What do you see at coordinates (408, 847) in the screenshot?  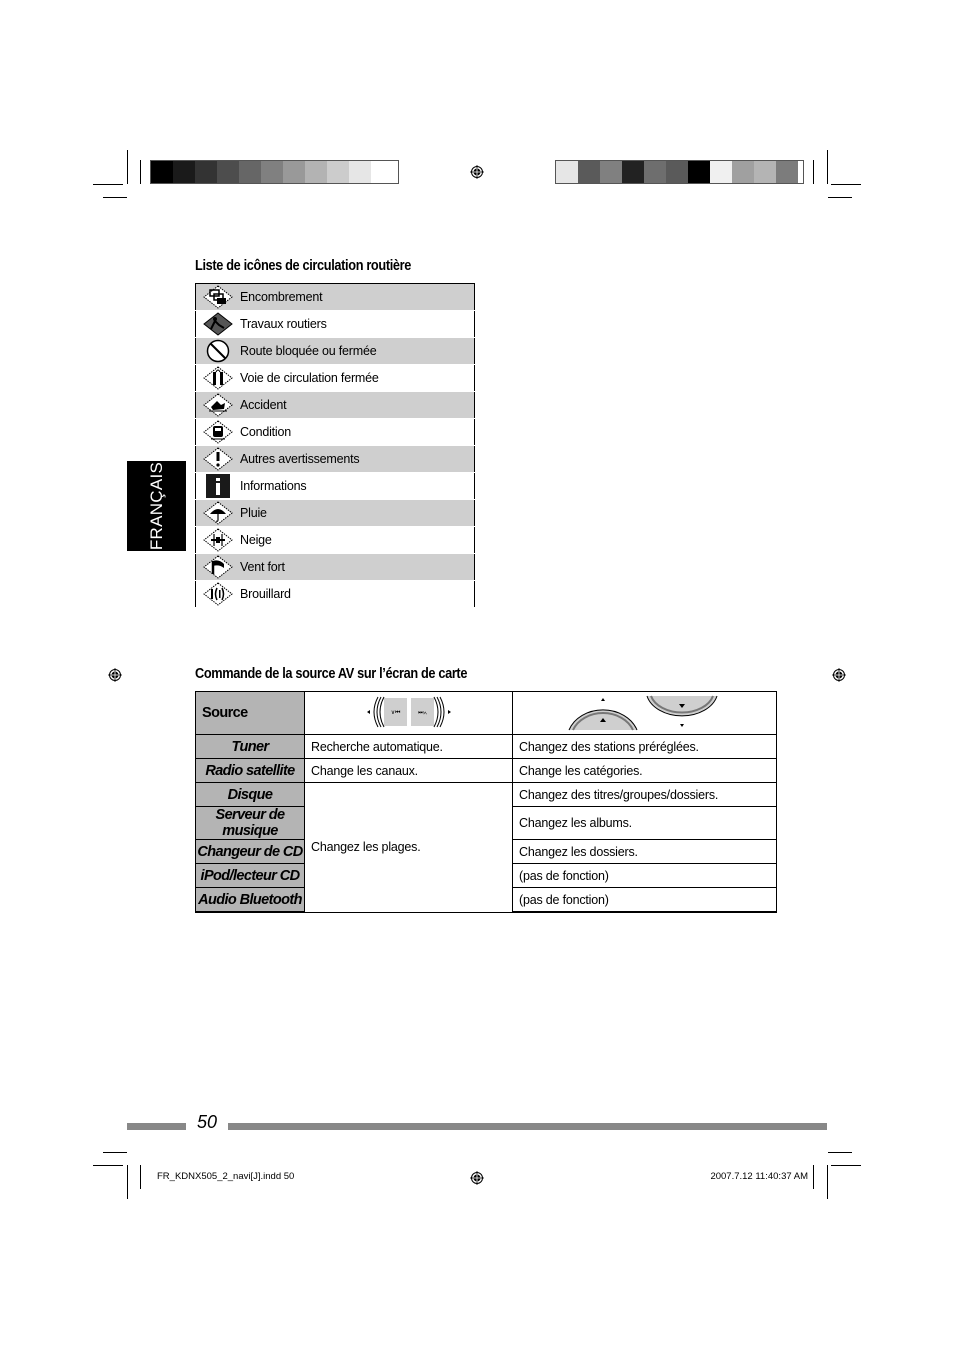 I see `skip-function: Changez les plages.` at bounding box center [408, 847].